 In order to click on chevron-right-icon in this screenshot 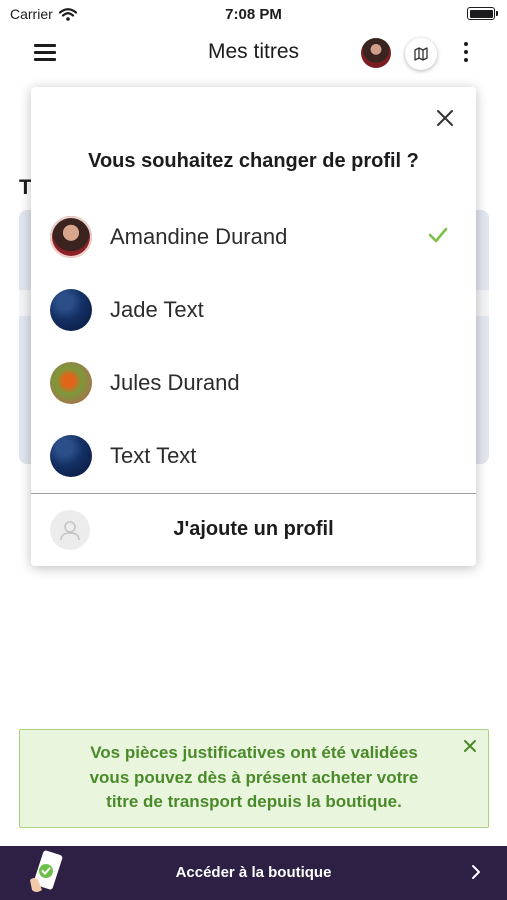, I will do `click(476, 872)`.